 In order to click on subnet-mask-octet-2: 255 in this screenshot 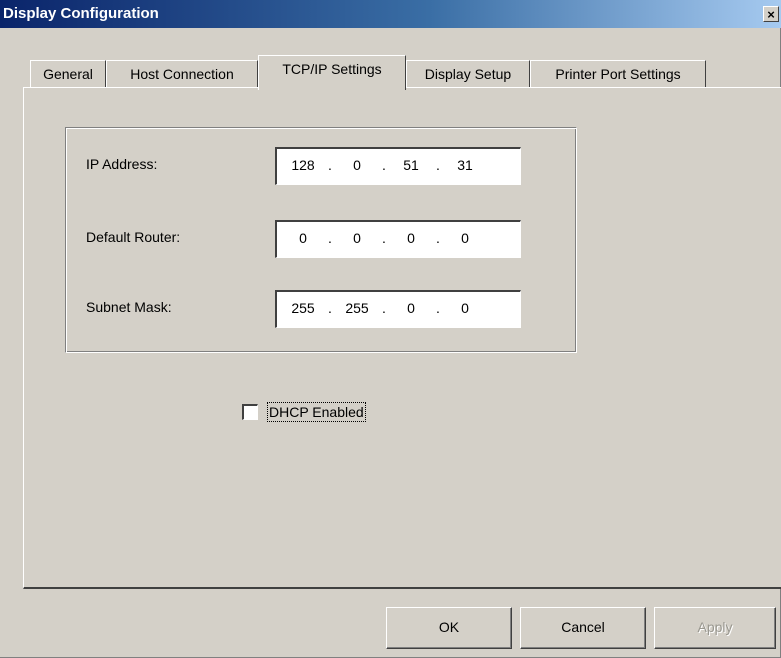, I will do `click(357, 308)`.